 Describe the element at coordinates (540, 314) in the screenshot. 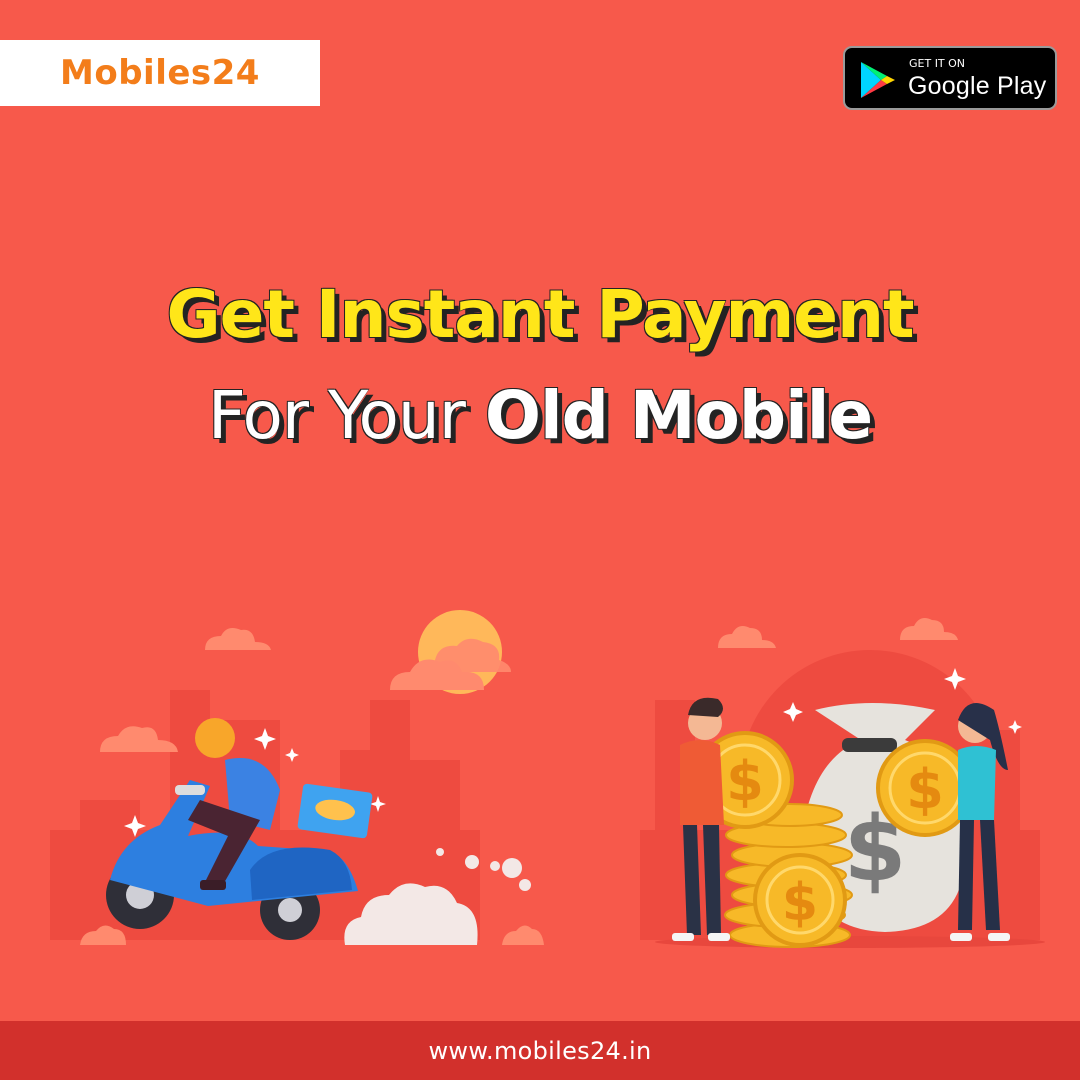

I see `headline-line-1: Get Instant Payment` at that location.